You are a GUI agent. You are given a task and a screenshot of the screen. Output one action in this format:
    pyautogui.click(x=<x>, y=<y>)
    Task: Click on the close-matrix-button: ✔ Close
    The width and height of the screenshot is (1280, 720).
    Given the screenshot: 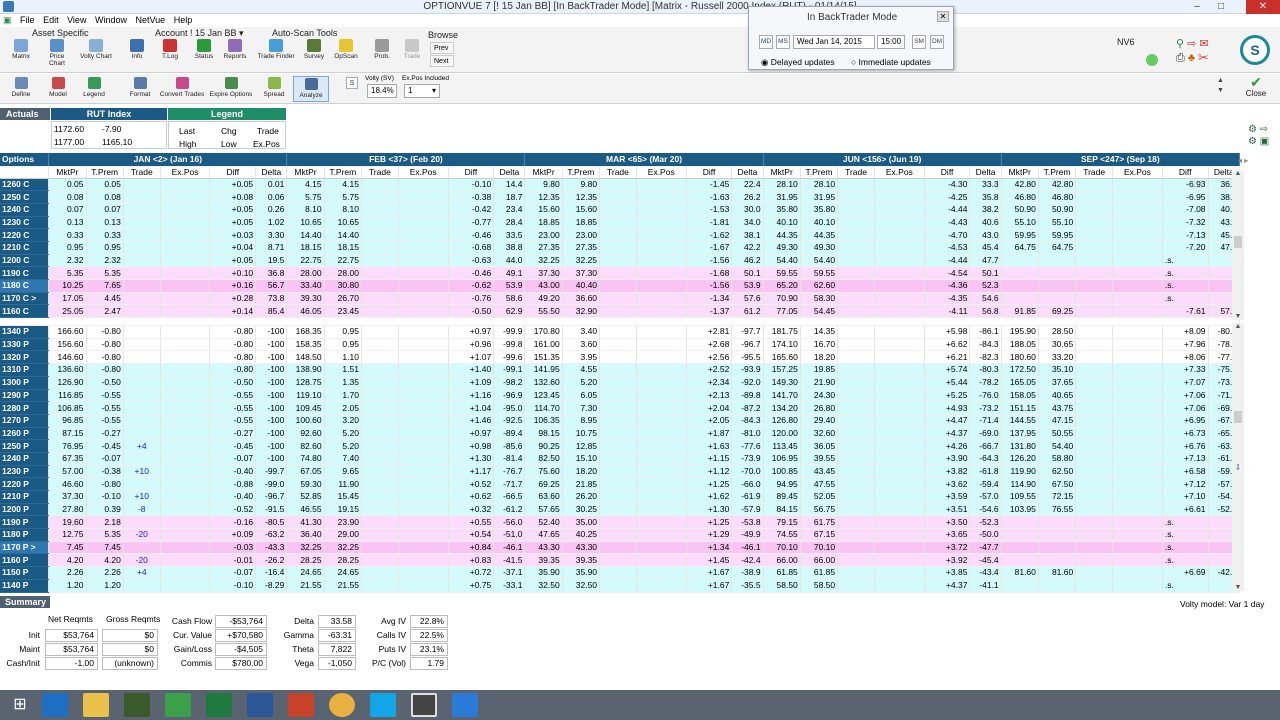 What is the action you would take?
    pyautogui.click(x=1256, y=88)
    